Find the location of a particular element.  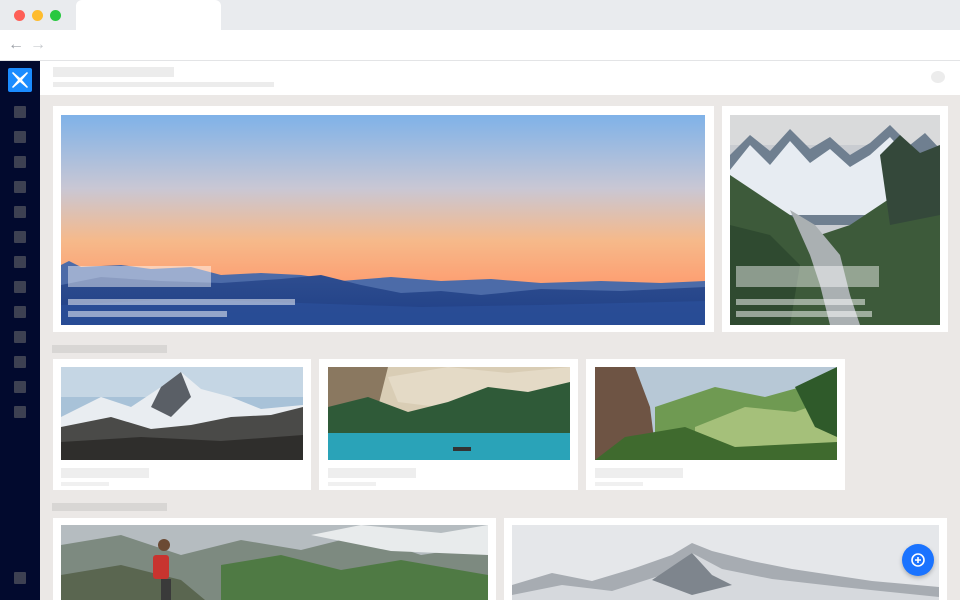

card-turquoise-lake is located at coordinates (448, 424).